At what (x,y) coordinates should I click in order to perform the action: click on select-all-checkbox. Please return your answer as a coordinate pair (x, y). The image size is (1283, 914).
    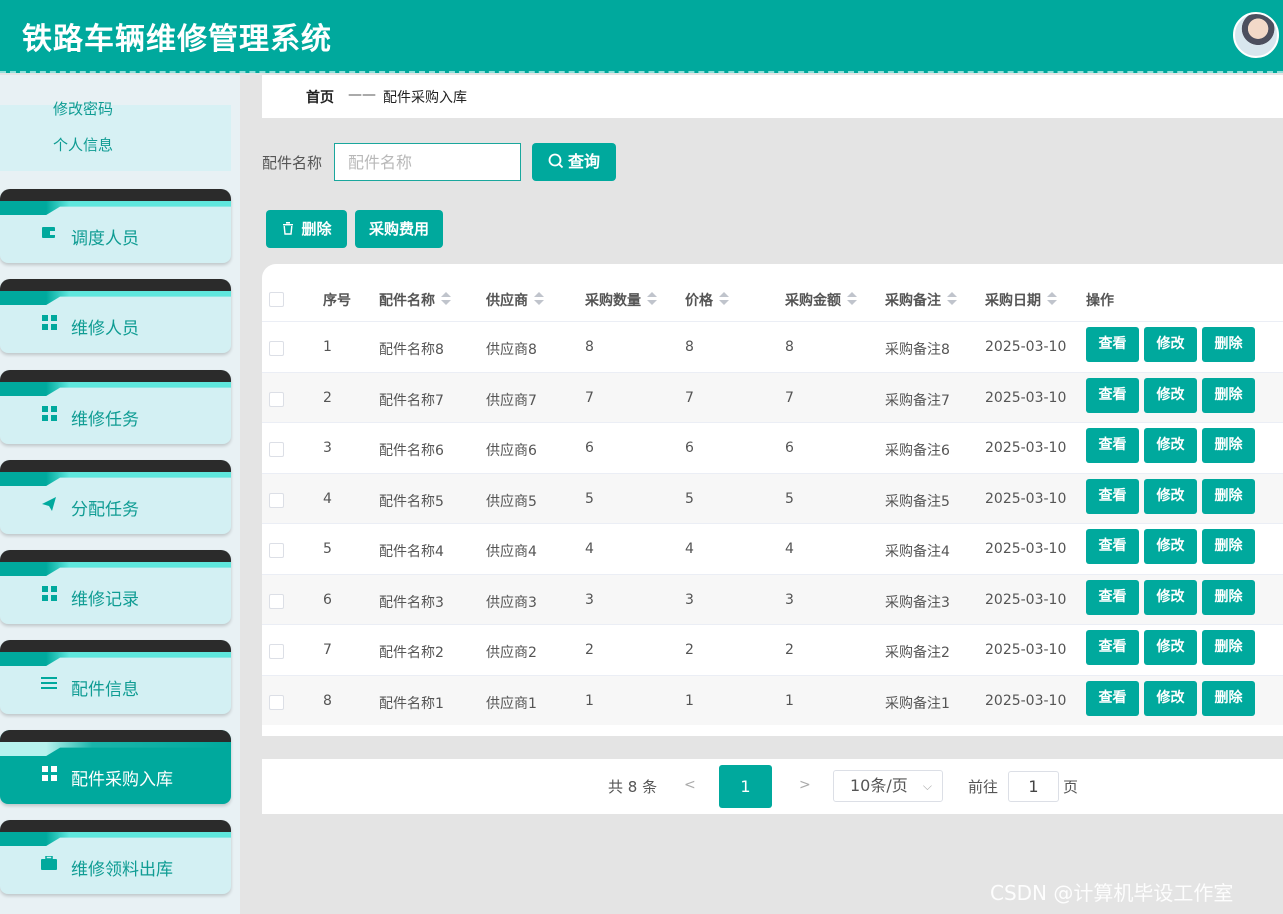
    Looking at the image, I should click on (276, 299).